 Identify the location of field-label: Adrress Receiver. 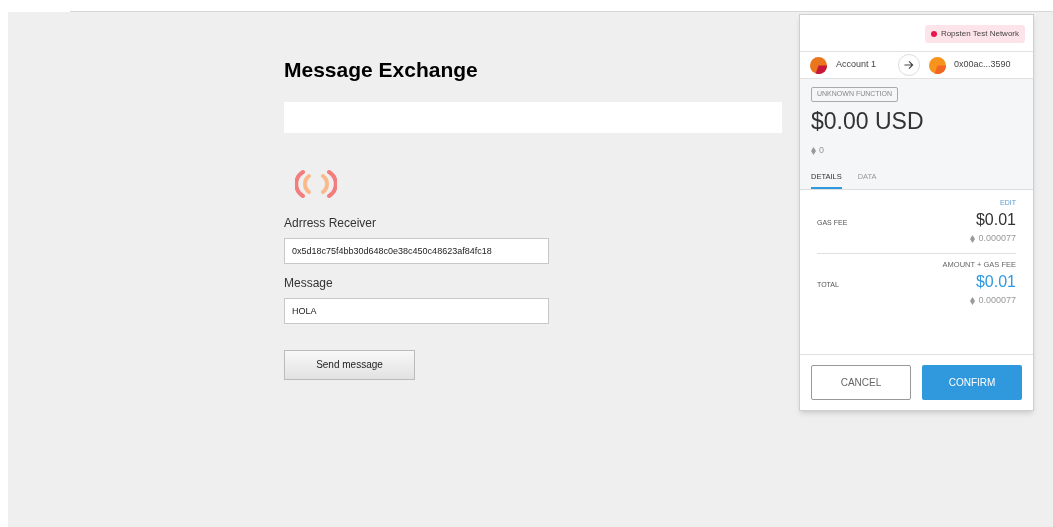
(330, 223).